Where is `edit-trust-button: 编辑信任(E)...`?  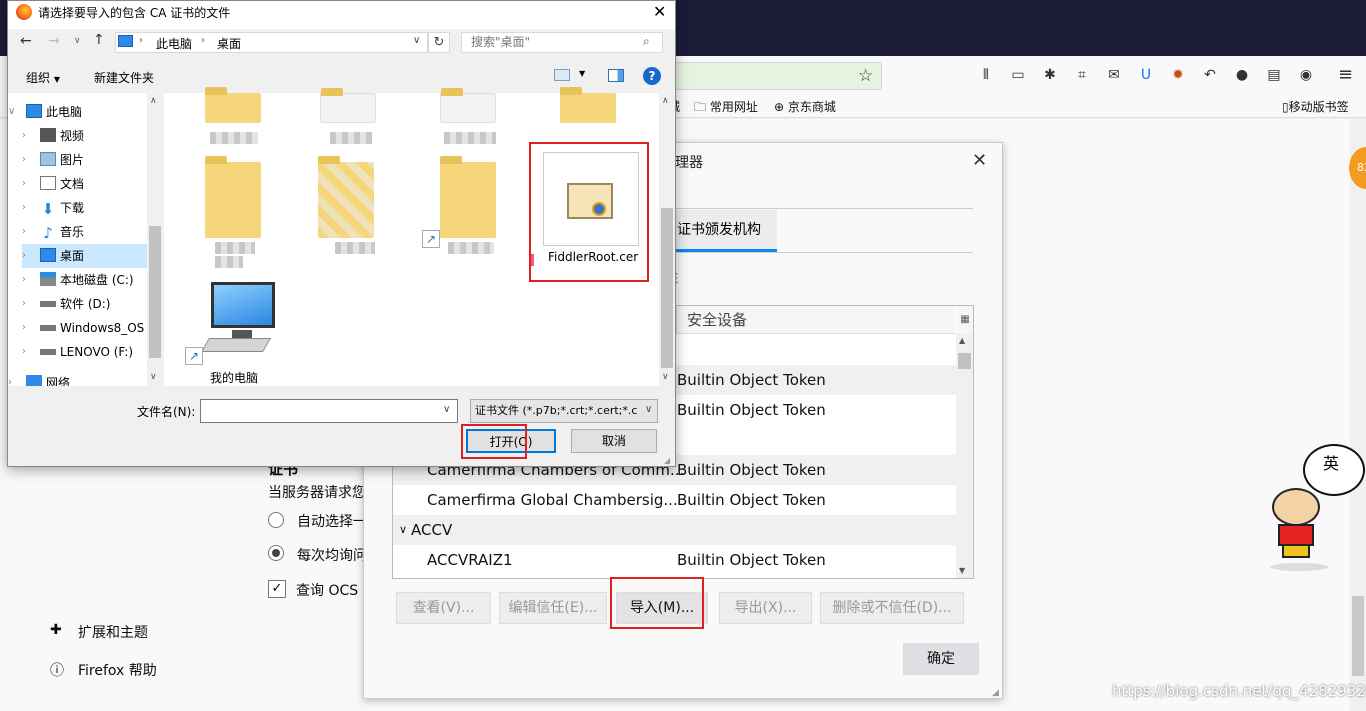
edit-trust-button: 编辑信任(E)... is located at coordinates (553, 608).